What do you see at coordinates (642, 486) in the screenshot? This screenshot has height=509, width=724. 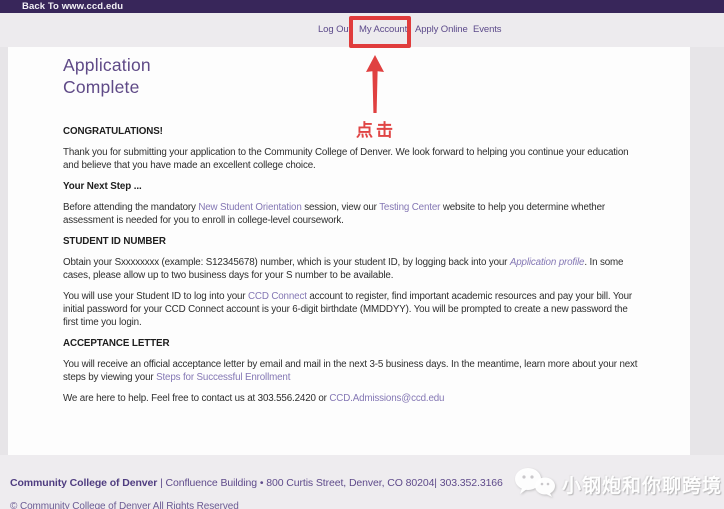 I see `watermark-text: 小钢炮和你聊跨境` at bounding box center [642, 486].